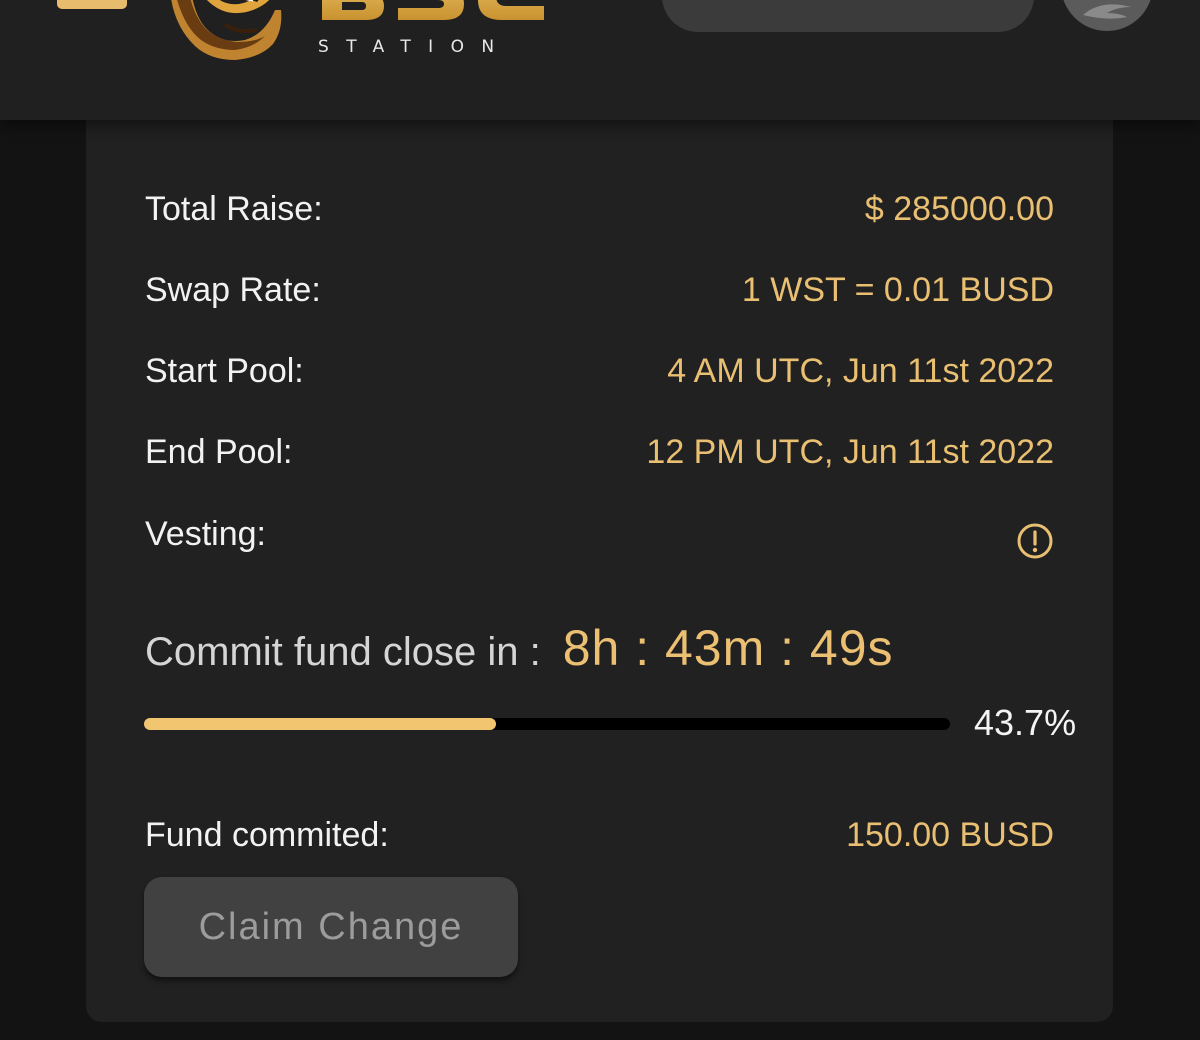  What do you see at coordinates (433, 10) in the screenshot?
I see `bsc-logo-wordmark-icon` at bounding box center [433, 10].